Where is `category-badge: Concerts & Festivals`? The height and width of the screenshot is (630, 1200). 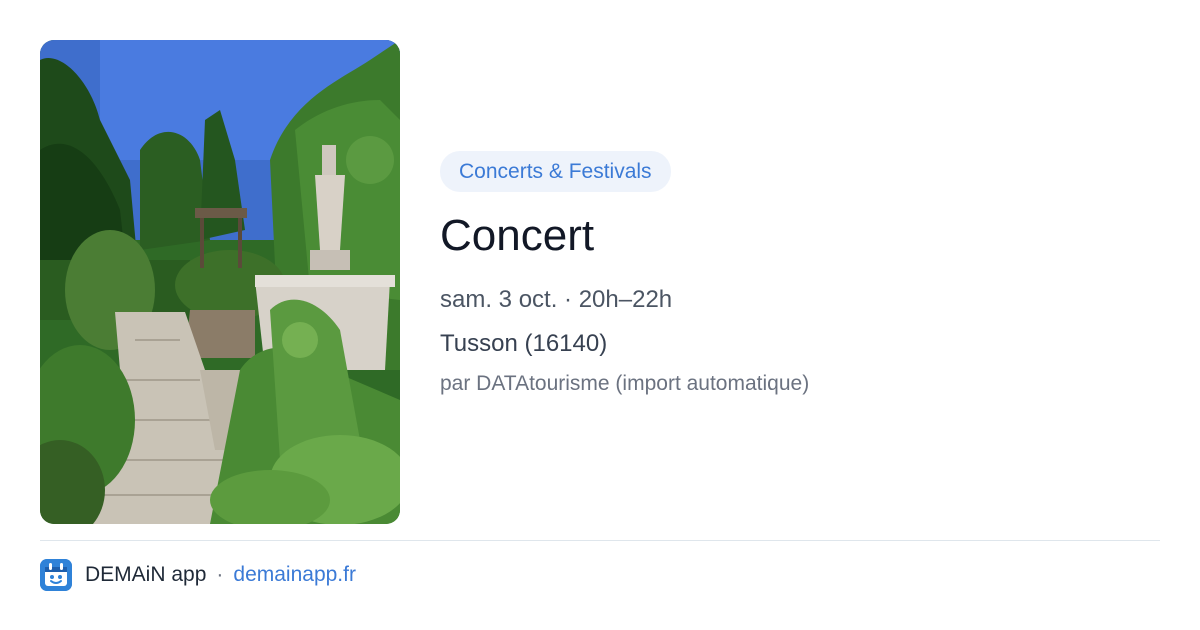 category-badge: Concerts & Festivals is located at coordinates (555, 171).